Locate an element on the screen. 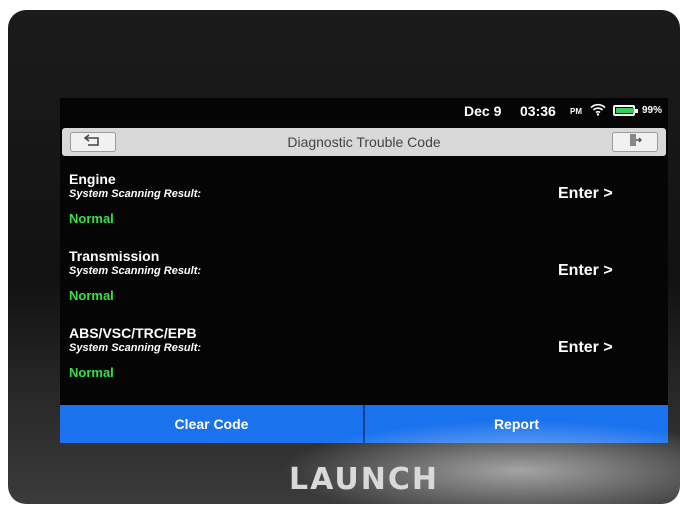 The height and width of the screenshot is (514, 688). report-button: Report is located at coordinates (516, 424).